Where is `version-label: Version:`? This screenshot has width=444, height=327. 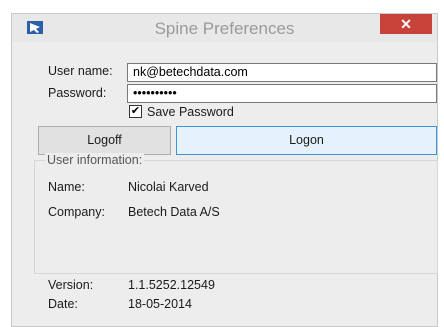 version-label: Version: is located at coordinates (71, 285).